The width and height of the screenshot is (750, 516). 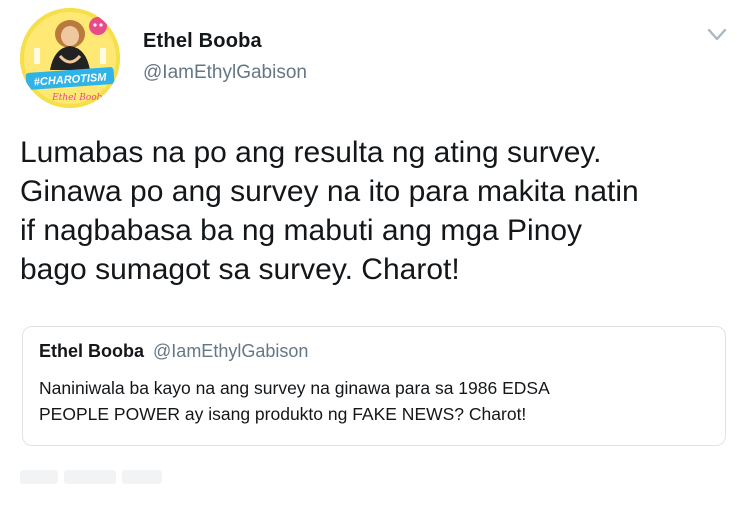 I want to click on quoted-tweet-header: Ethel Booba @IamEthylGabison, so click(x=173, y=351).